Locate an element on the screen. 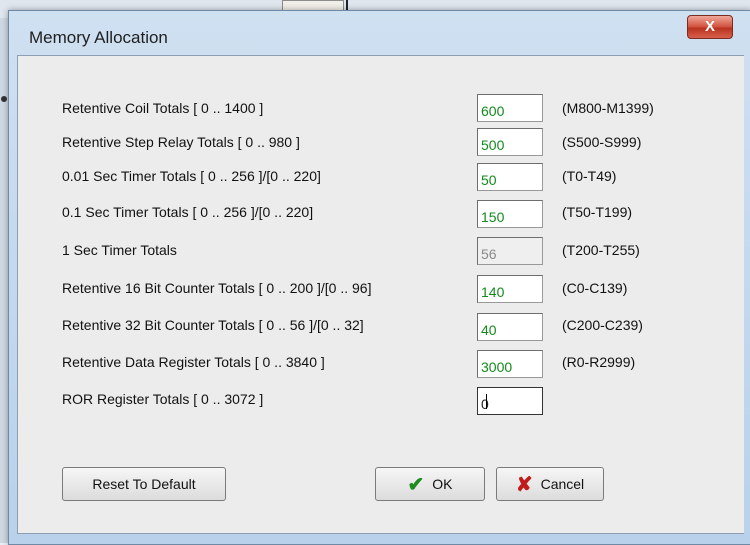 The image size is (750, 545). cancel-button: ✘ Cancel is located at coordinates (550, 484).